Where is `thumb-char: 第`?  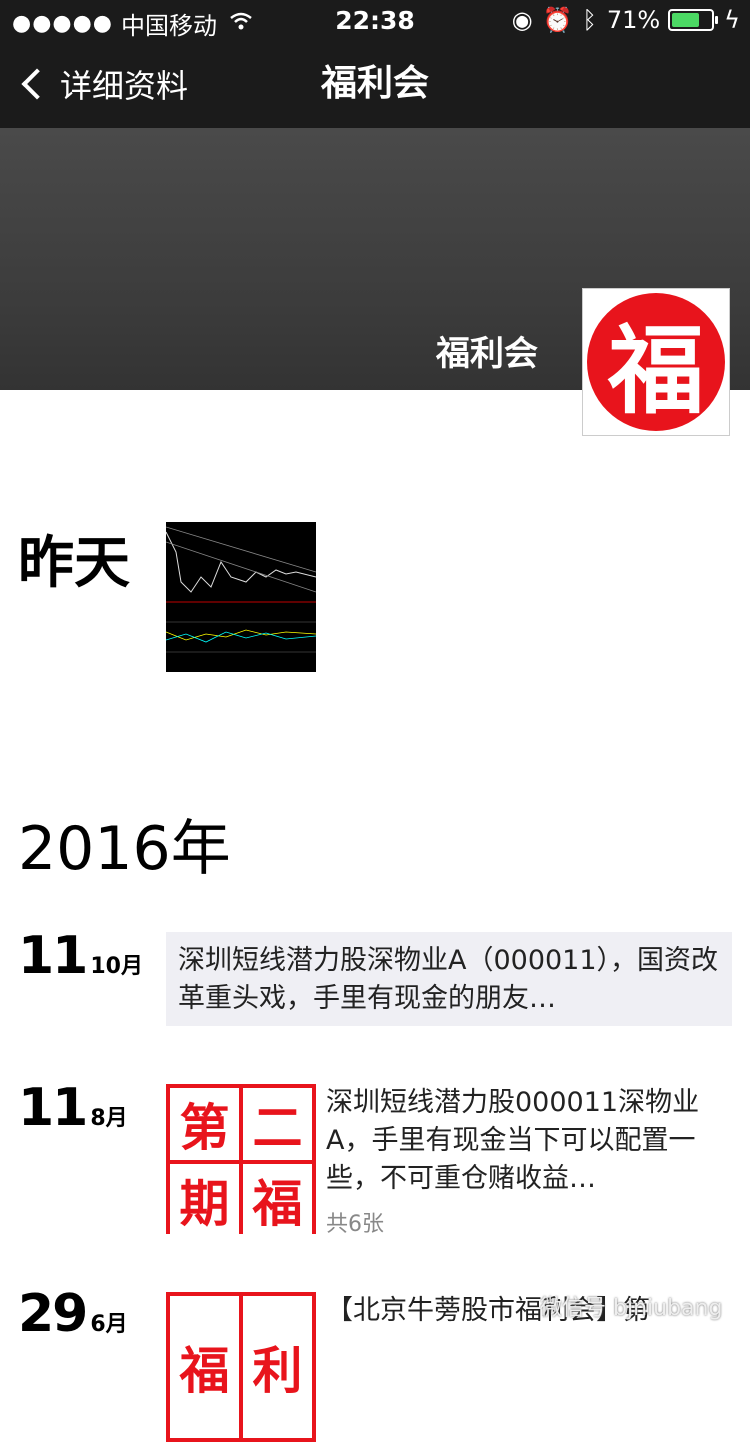
thumb-char: 第 is located at coordinates (204, 1124).